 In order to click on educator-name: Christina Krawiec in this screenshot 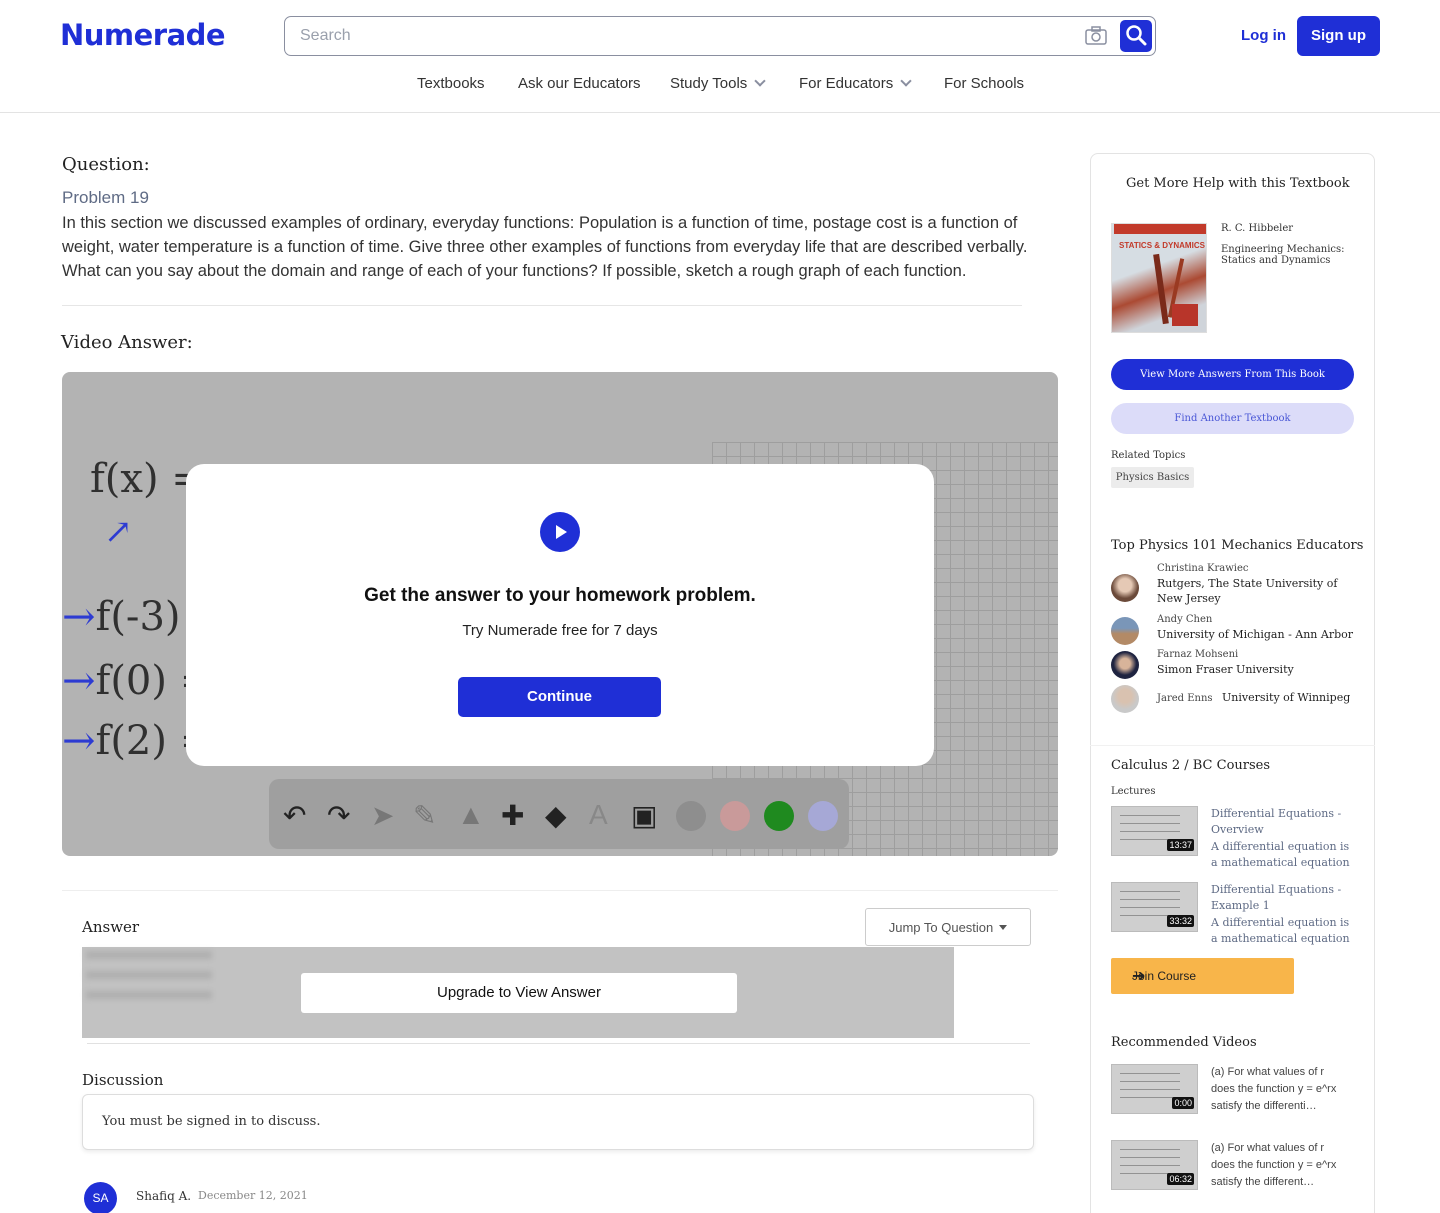, I will do `click(1203, 568)`.